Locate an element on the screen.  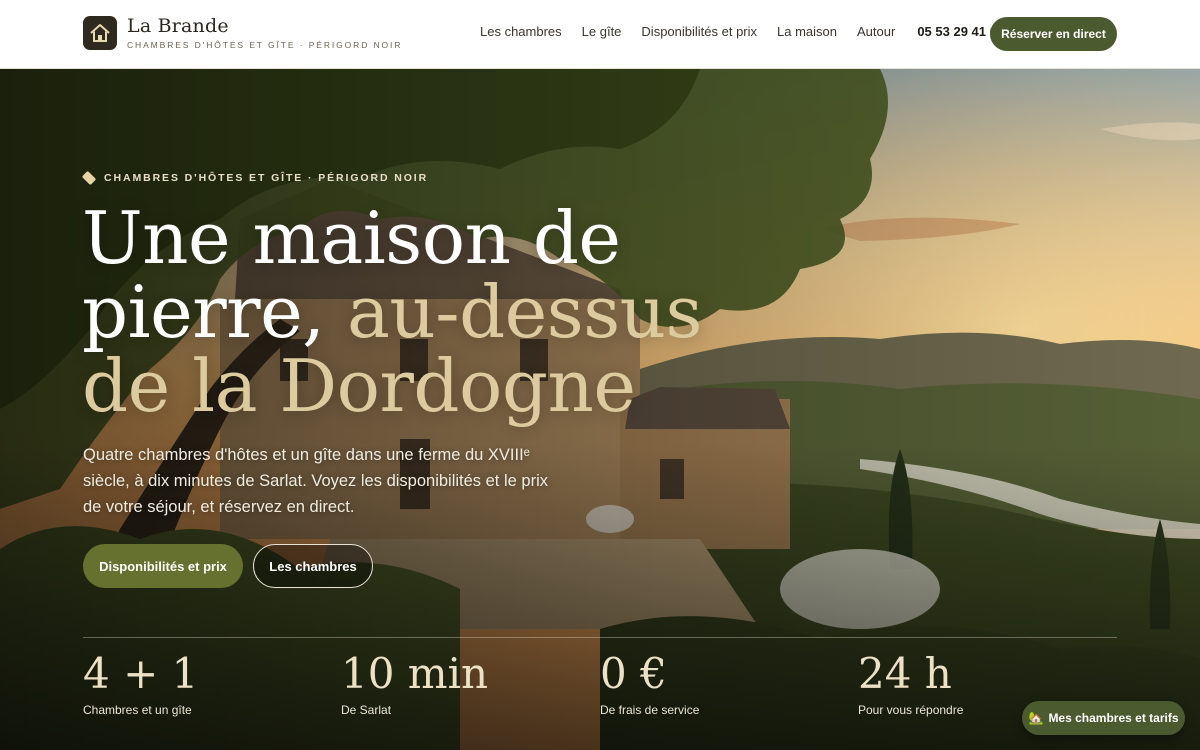
stat-response: 24 h Pour vous répondre is located at coordinates (910, 683).